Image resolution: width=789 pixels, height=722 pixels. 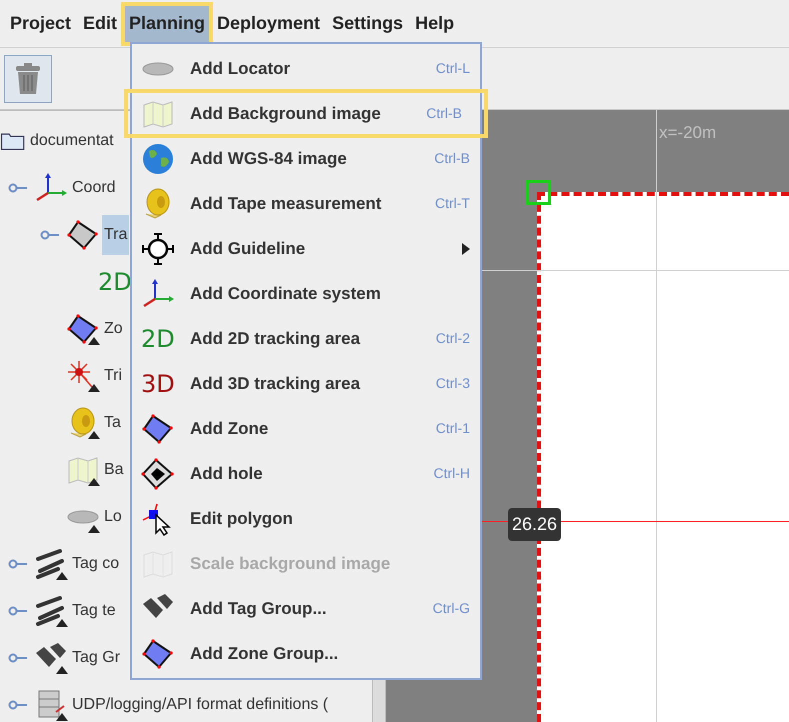 I want to click on menu-item-label: Add Background image, so click(x=286, y=113).